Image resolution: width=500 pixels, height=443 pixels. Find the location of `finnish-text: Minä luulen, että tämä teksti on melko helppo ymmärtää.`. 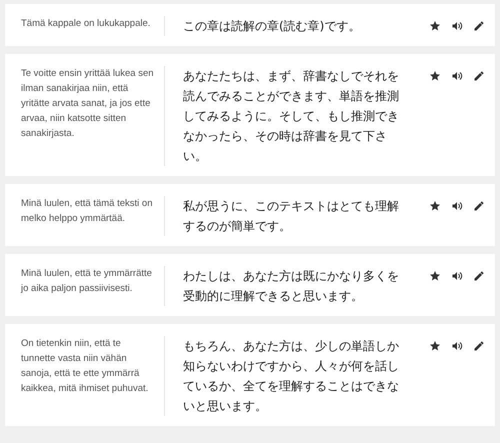

finnish-text: Minä luulen, että tämä teksti on melko helppo ymmärtää. is located at coordinates (93, 216).